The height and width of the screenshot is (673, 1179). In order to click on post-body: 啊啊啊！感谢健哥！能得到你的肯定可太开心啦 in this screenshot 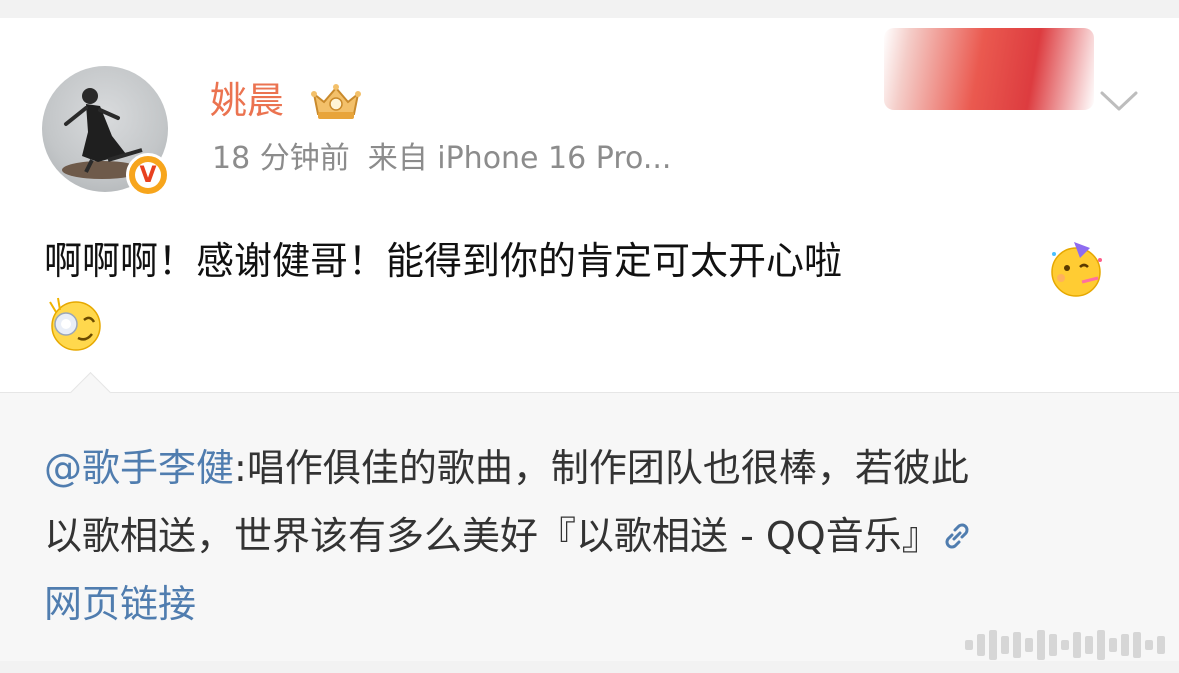, I will do `click(443, 261)`.